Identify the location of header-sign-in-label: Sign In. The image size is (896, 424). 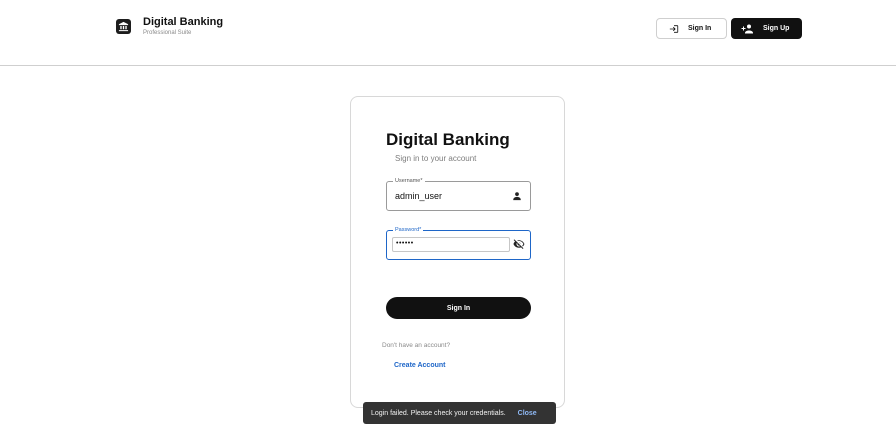
(700, 28).